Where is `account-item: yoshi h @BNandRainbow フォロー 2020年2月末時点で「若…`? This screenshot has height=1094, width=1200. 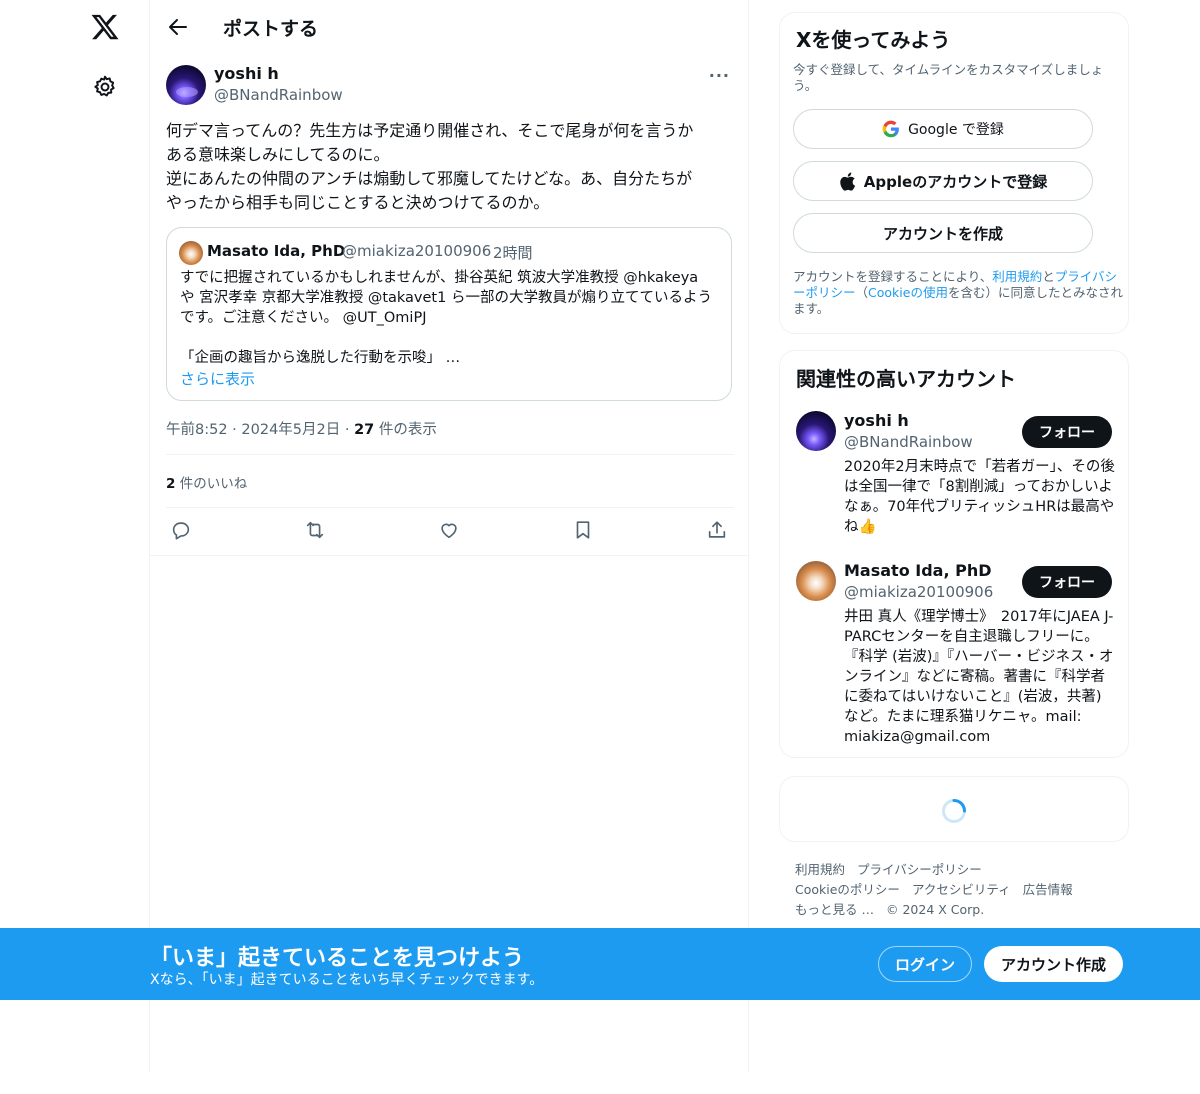 account-item: yoshi h @BNandRainbow フォロー 2020年2月末時点で「若… is located at coordinates (956, 476).